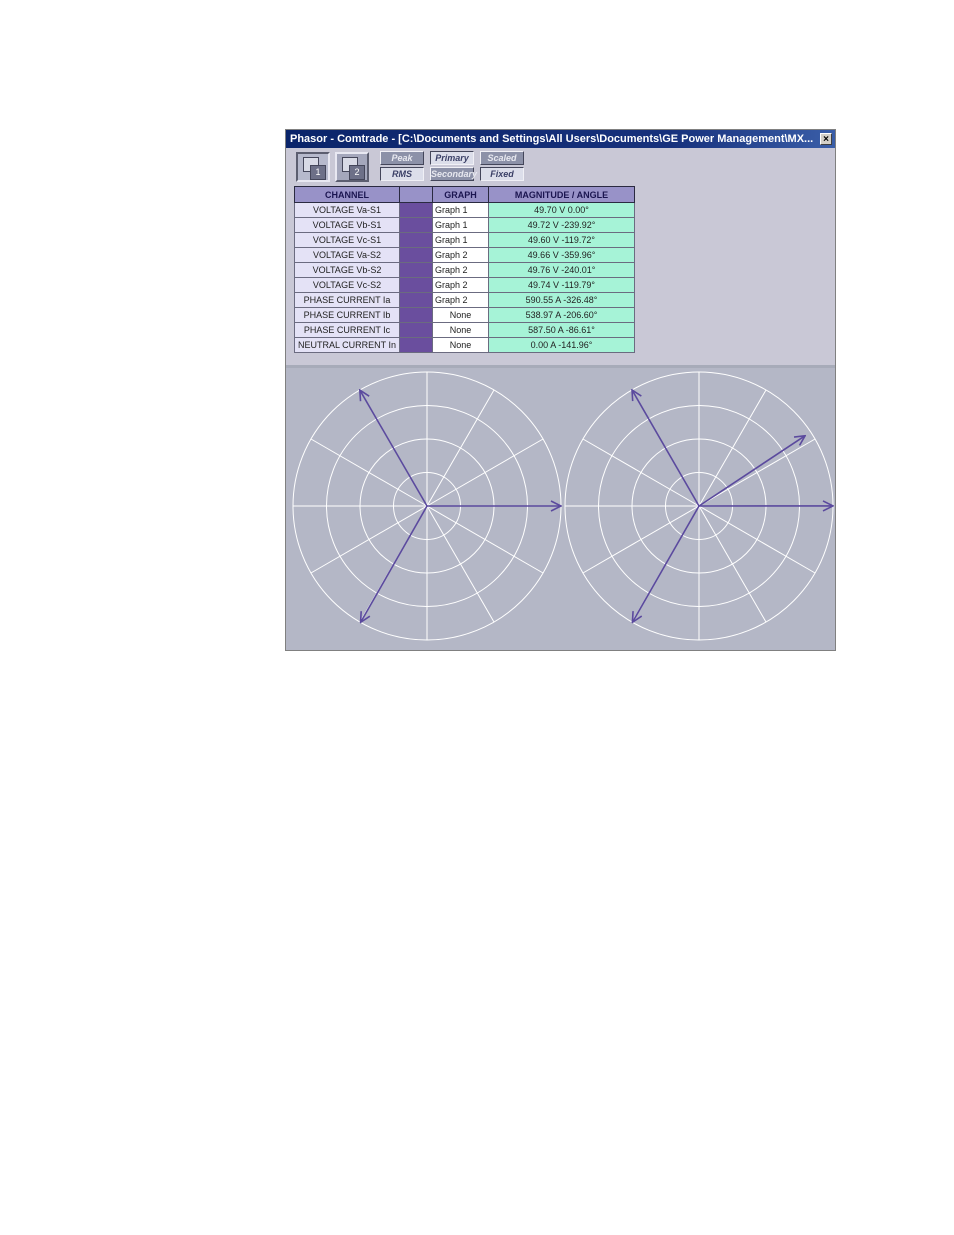 Image resolution: width=954 pixels, height=1235 pixels. I want to click on channel-cell: VOLTAGE Vc-S2, so click(347, 285).